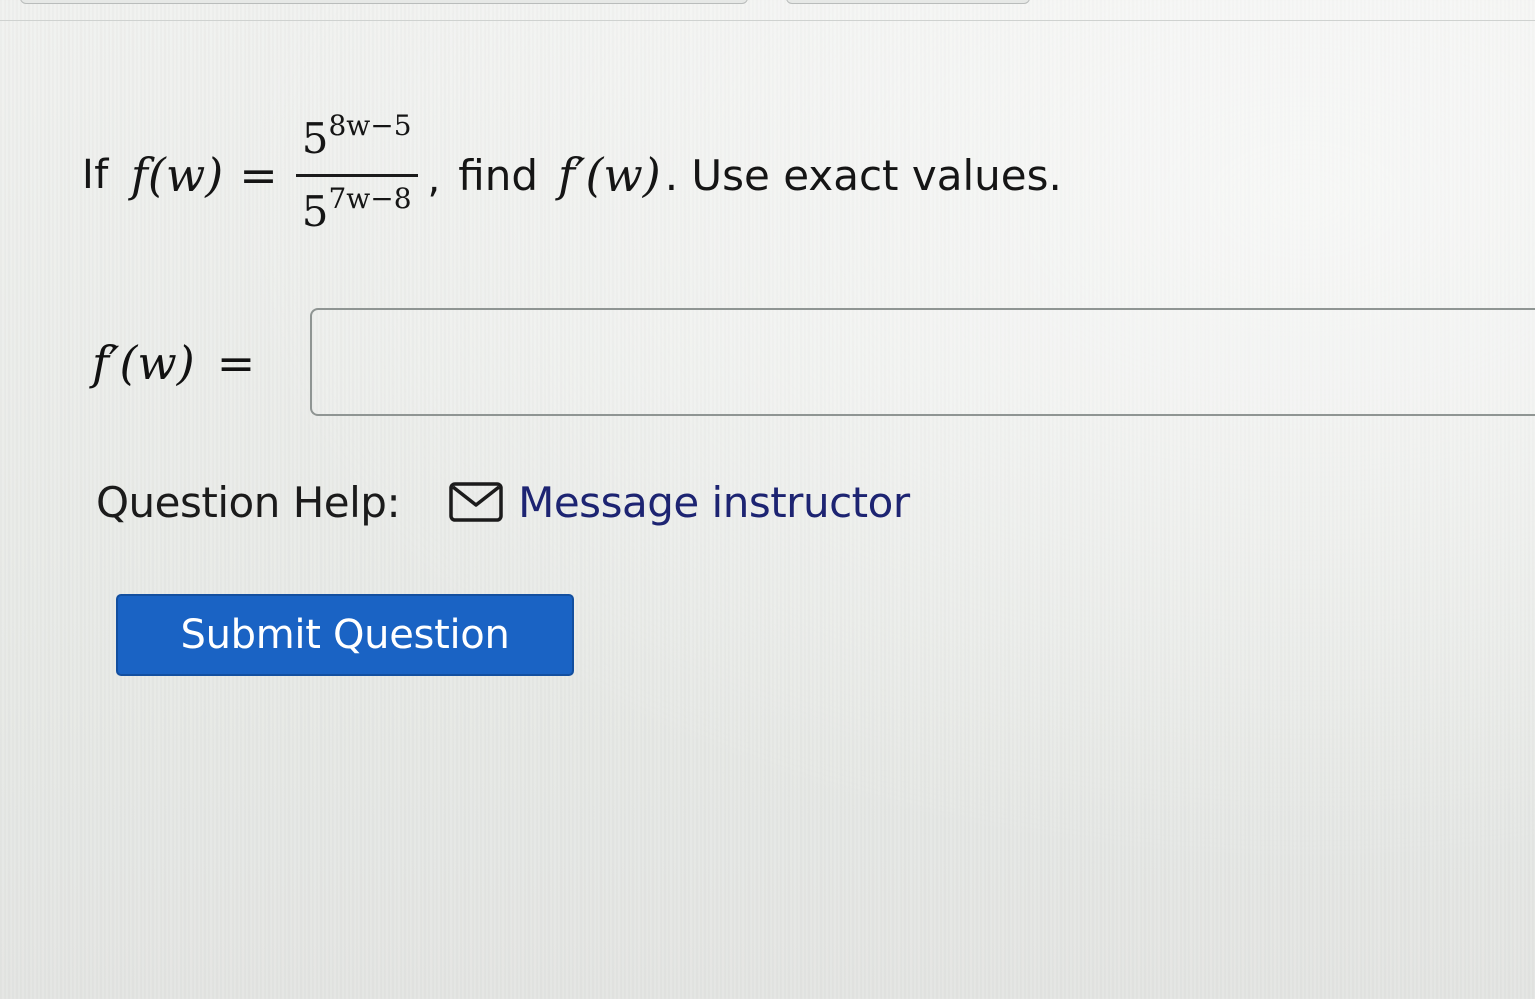 The image size is (1535, 999). Describe the element at coordinates (236, 363) in the screenshot. I see `answer-equals: =` at that location.